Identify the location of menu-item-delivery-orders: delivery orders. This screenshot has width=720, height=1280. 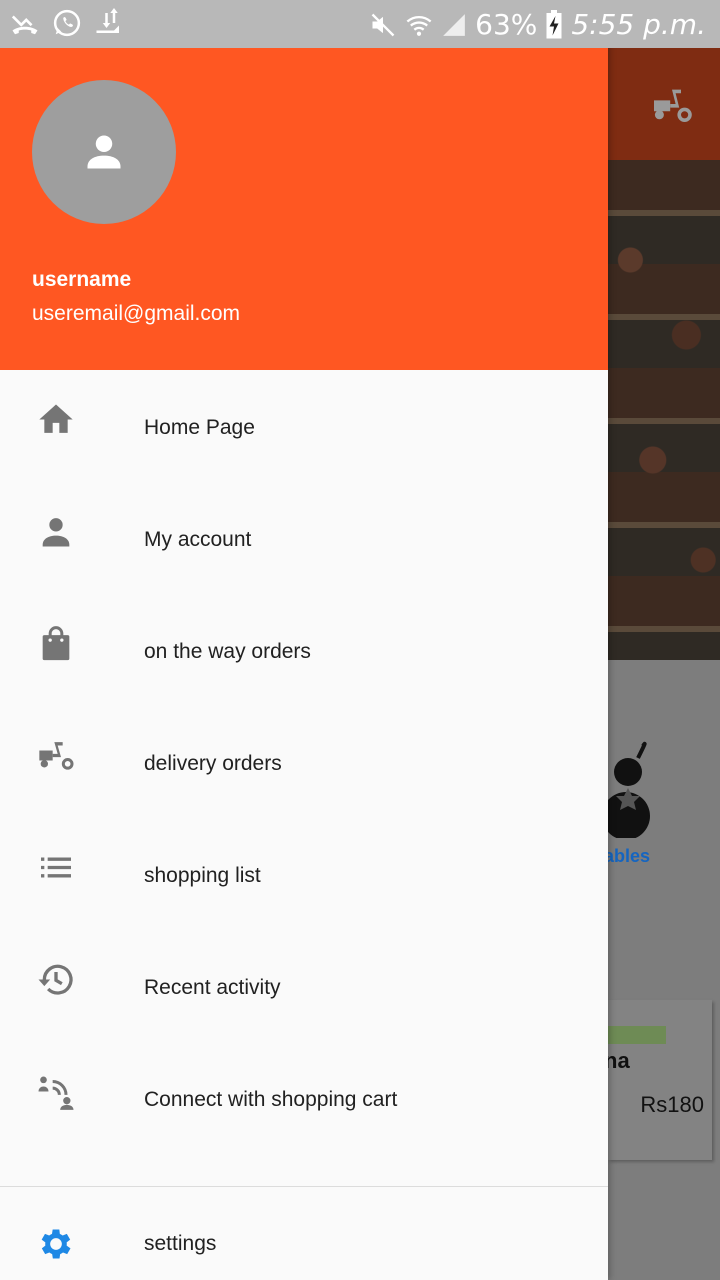
(304, 762).